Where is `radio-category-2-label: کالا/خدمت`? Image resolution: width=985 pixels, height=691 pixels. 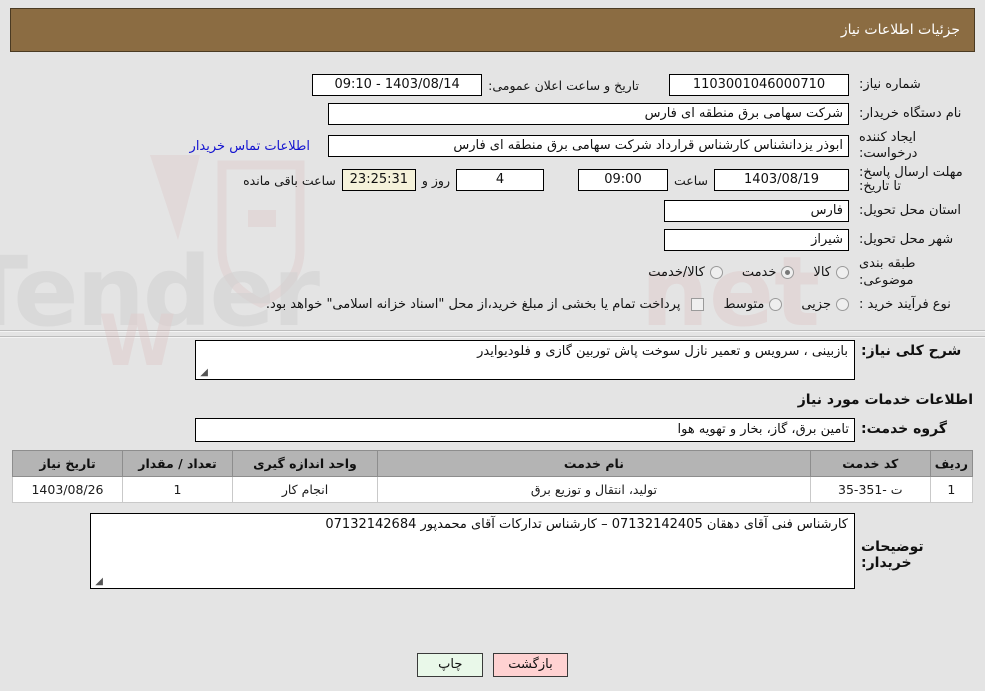
radio-category-2-label: کالا/خدمت is located at coordinates (676, 273).